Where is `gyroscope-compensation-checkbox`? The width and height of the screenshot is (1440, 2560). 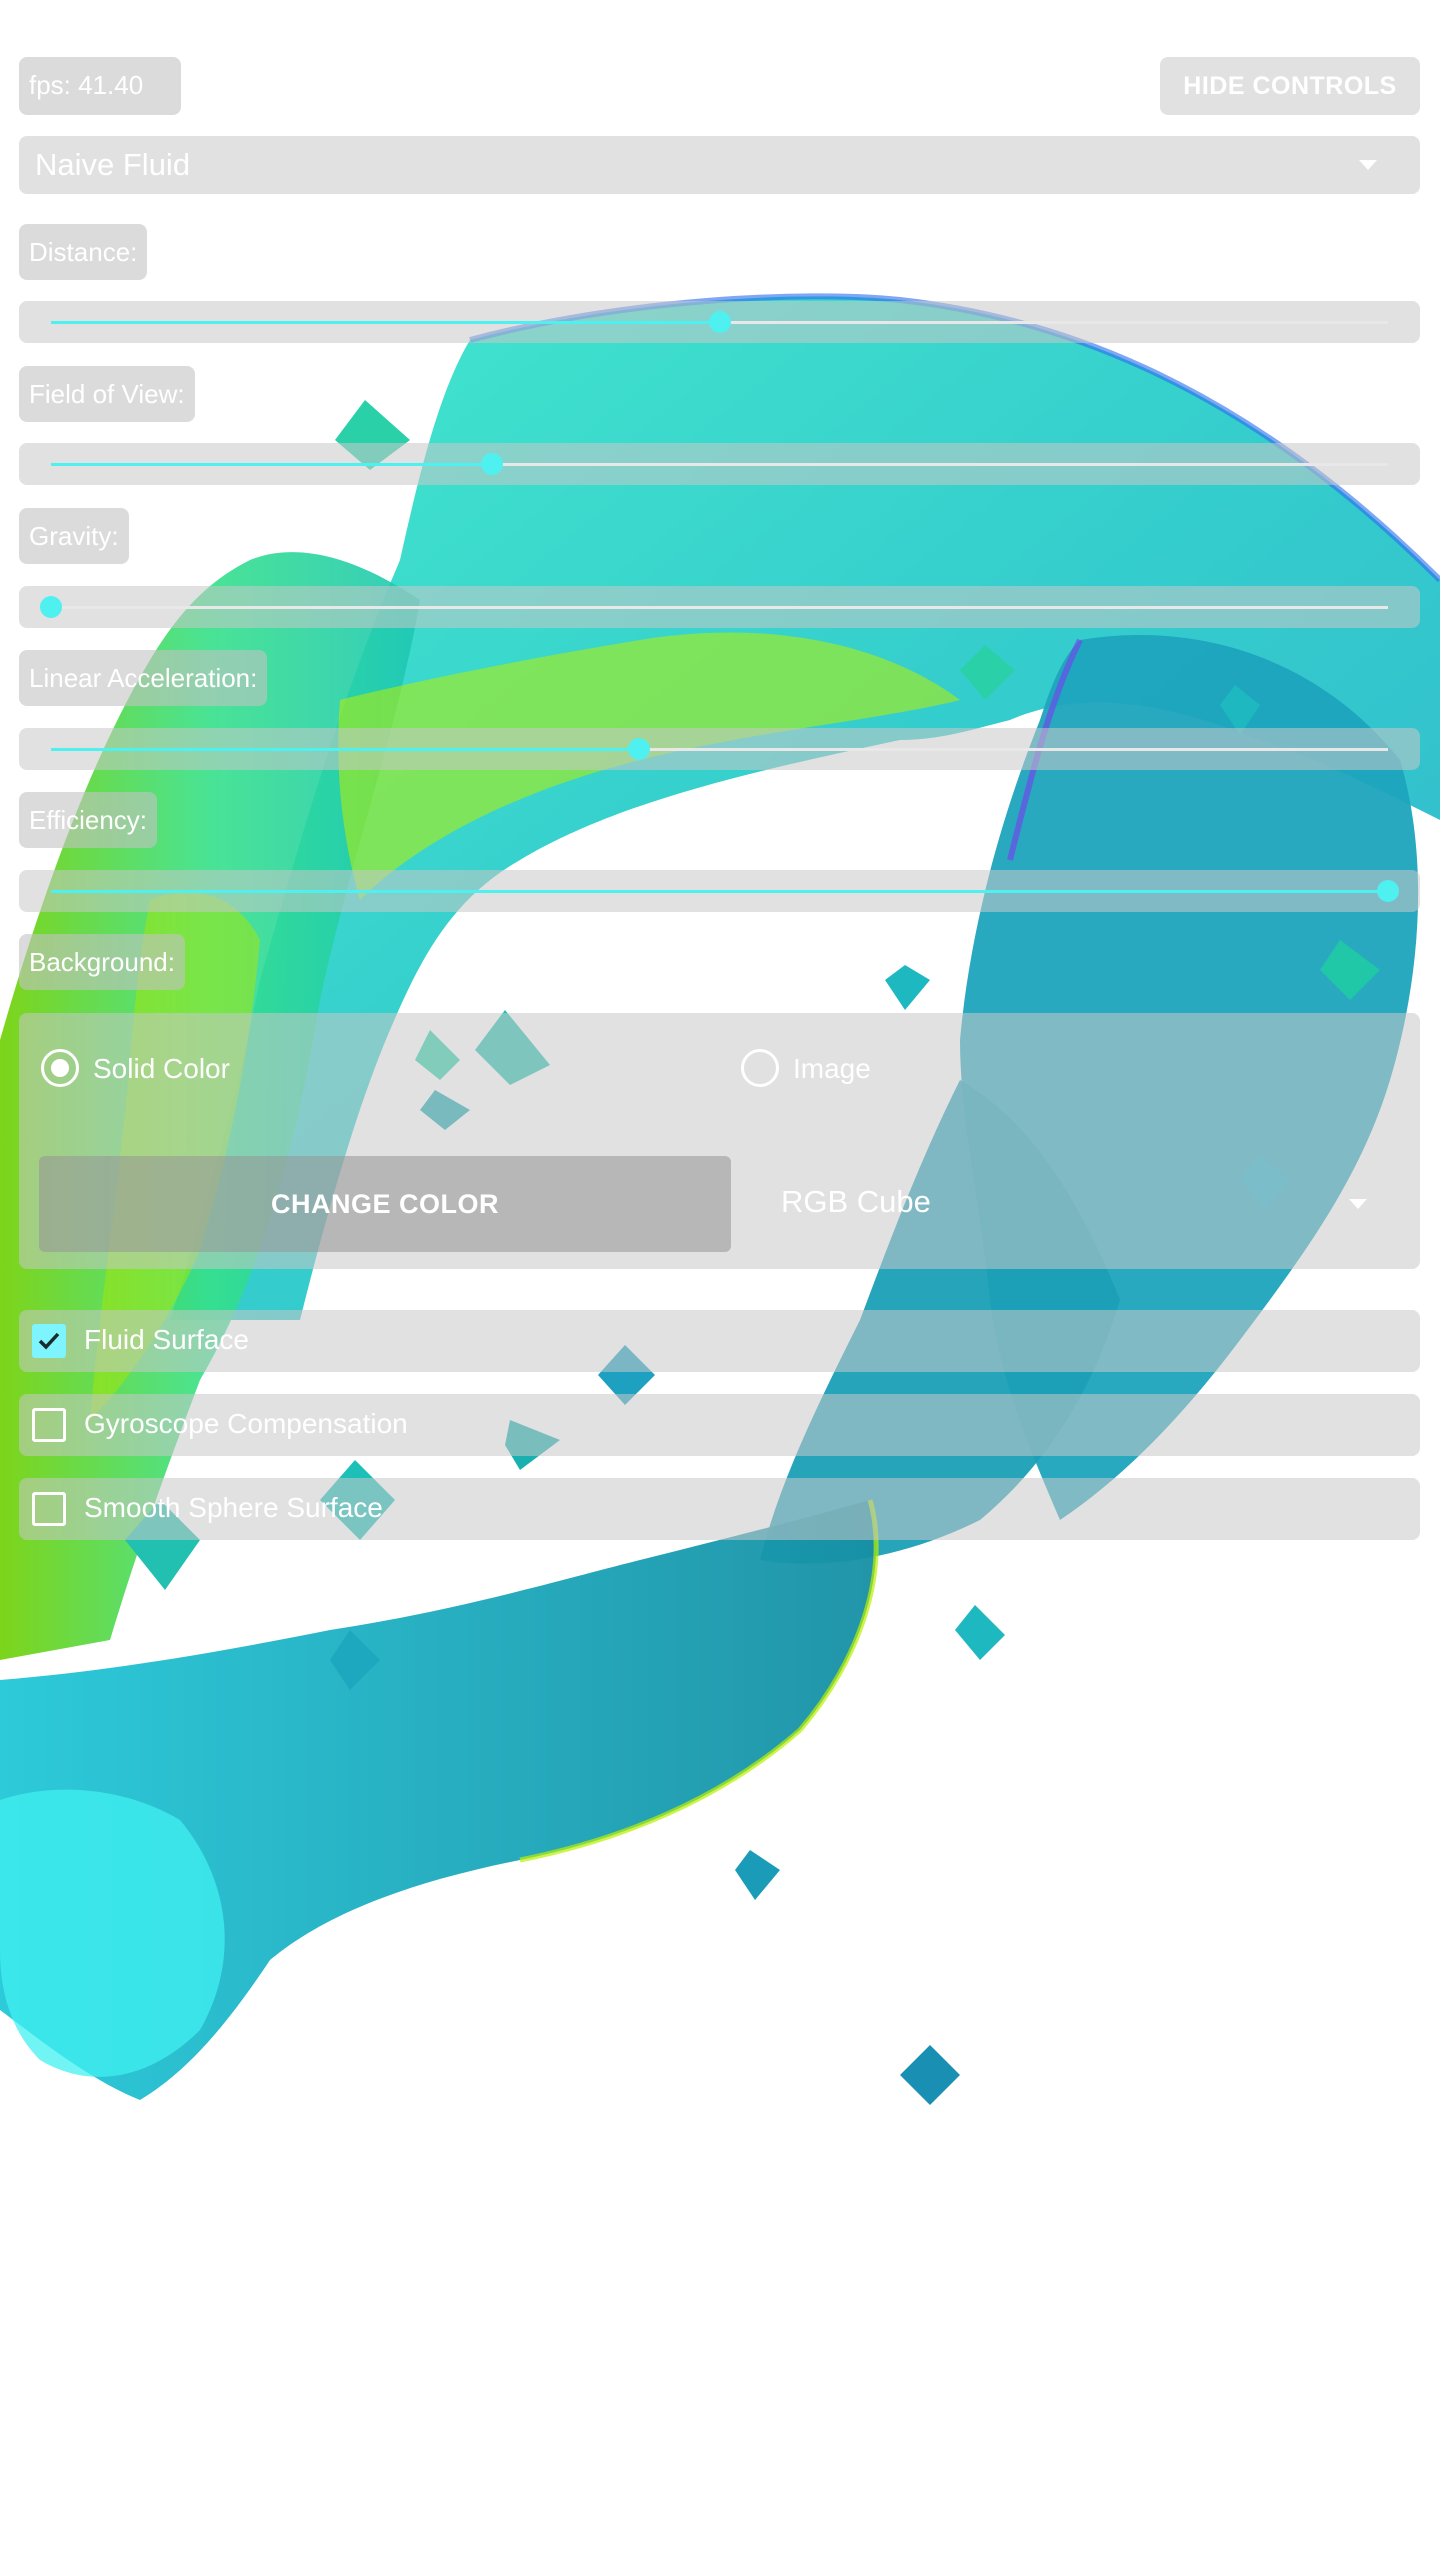 gyroscope-compensation-checkbox is located at coordinates (49, 1425).